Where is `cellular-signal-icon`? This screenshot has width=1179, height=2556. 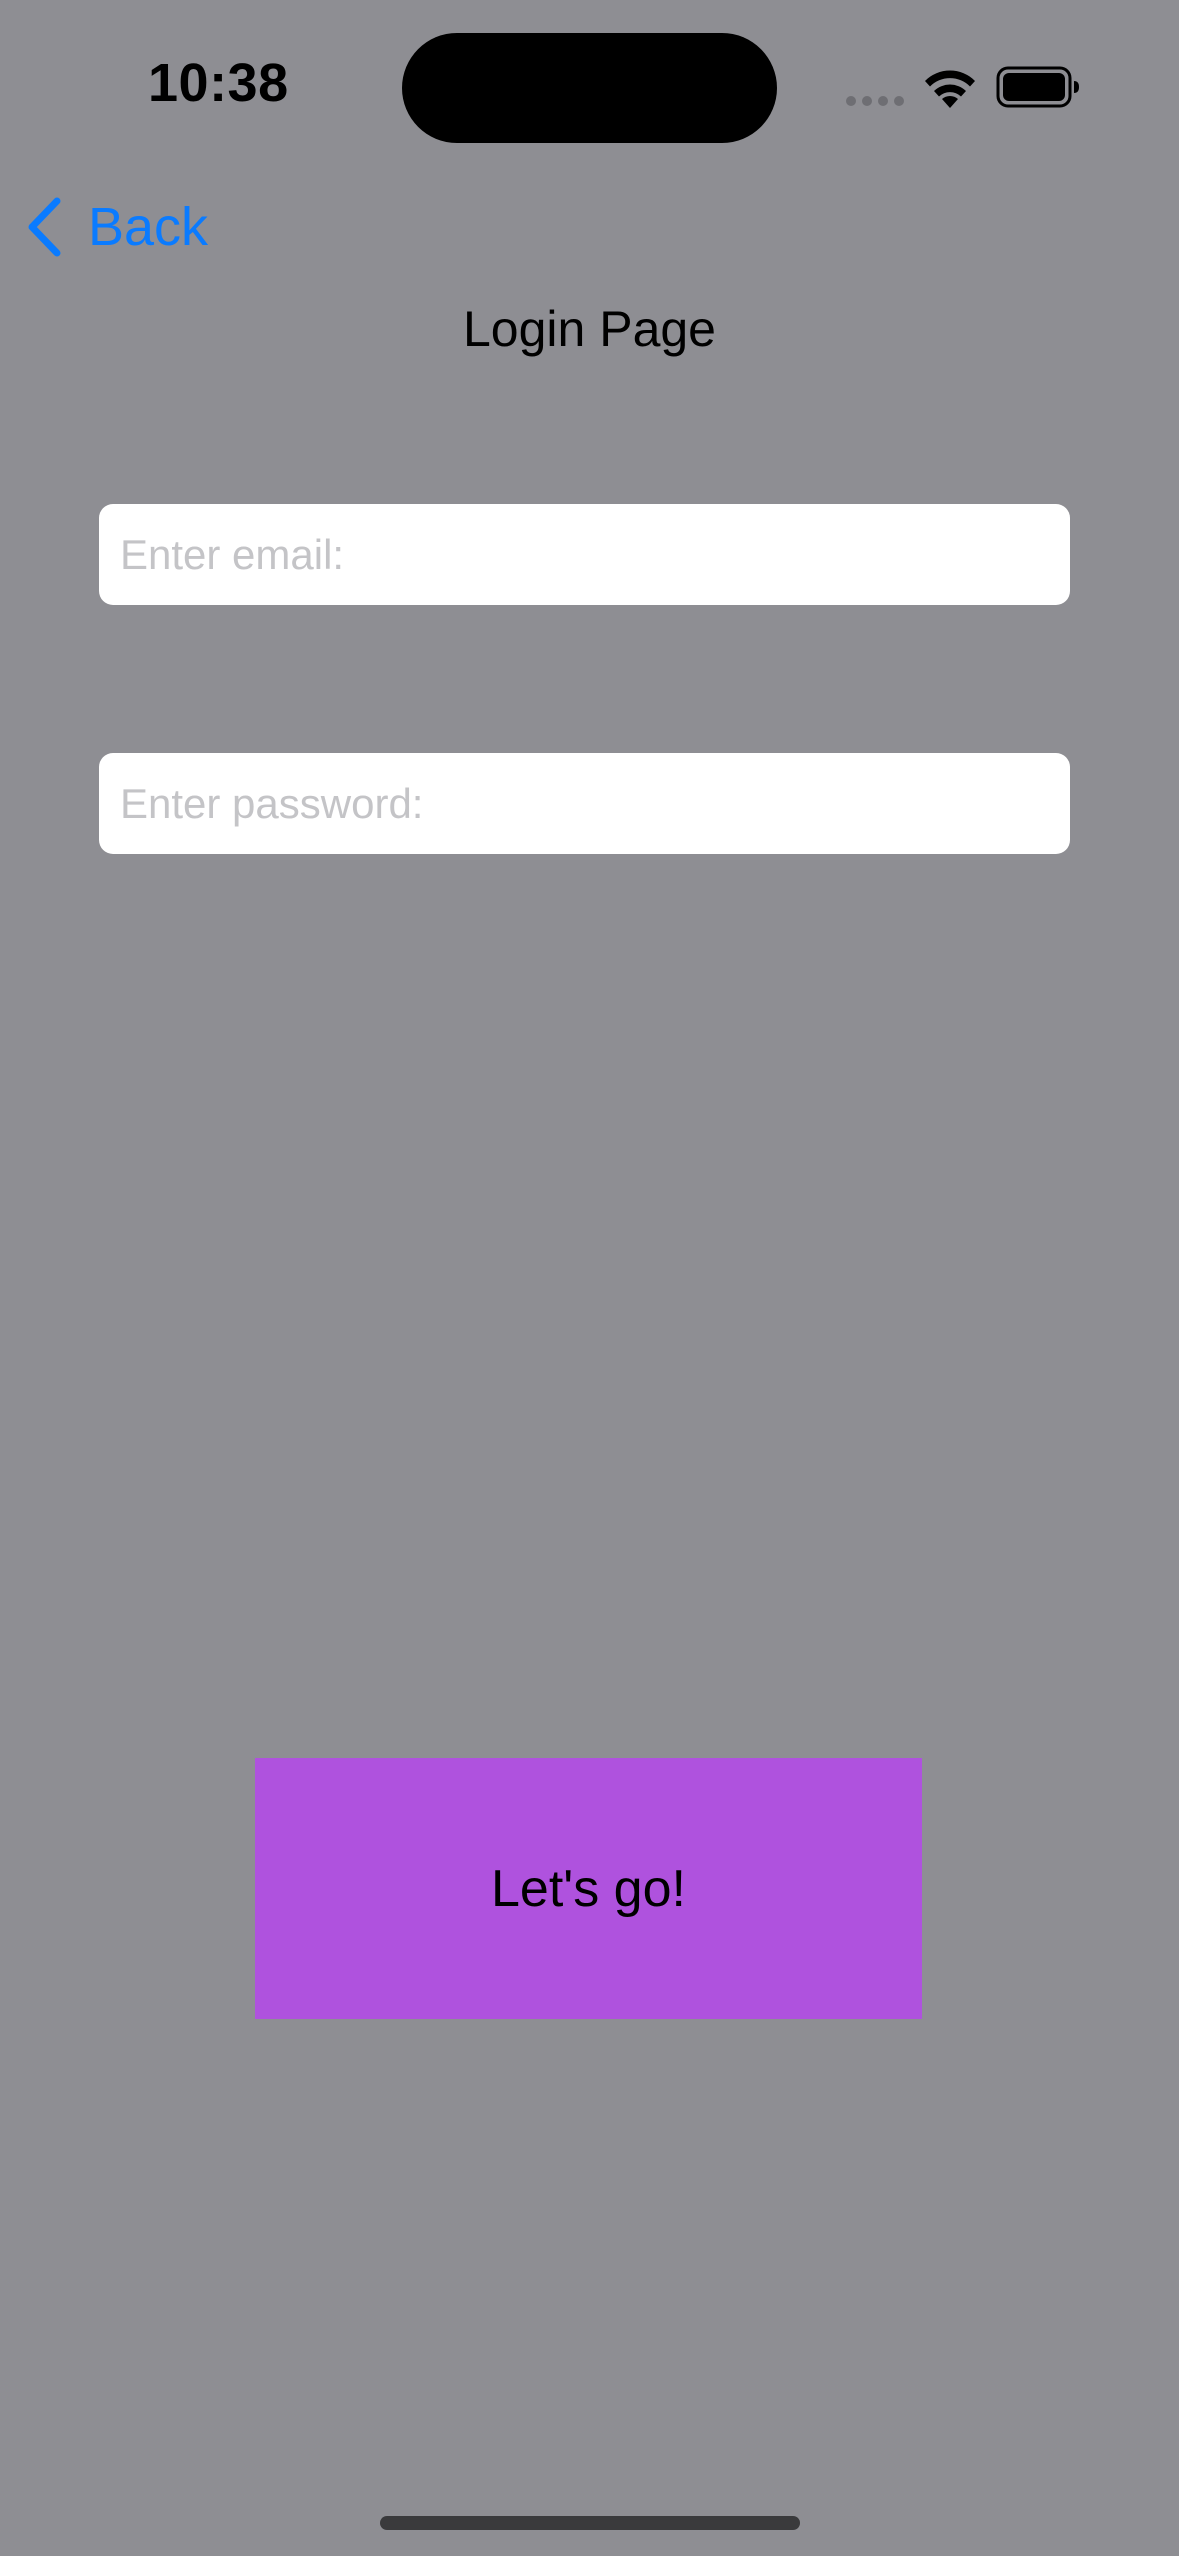
cellular-signal-icon is located at coordinates (875, 101).